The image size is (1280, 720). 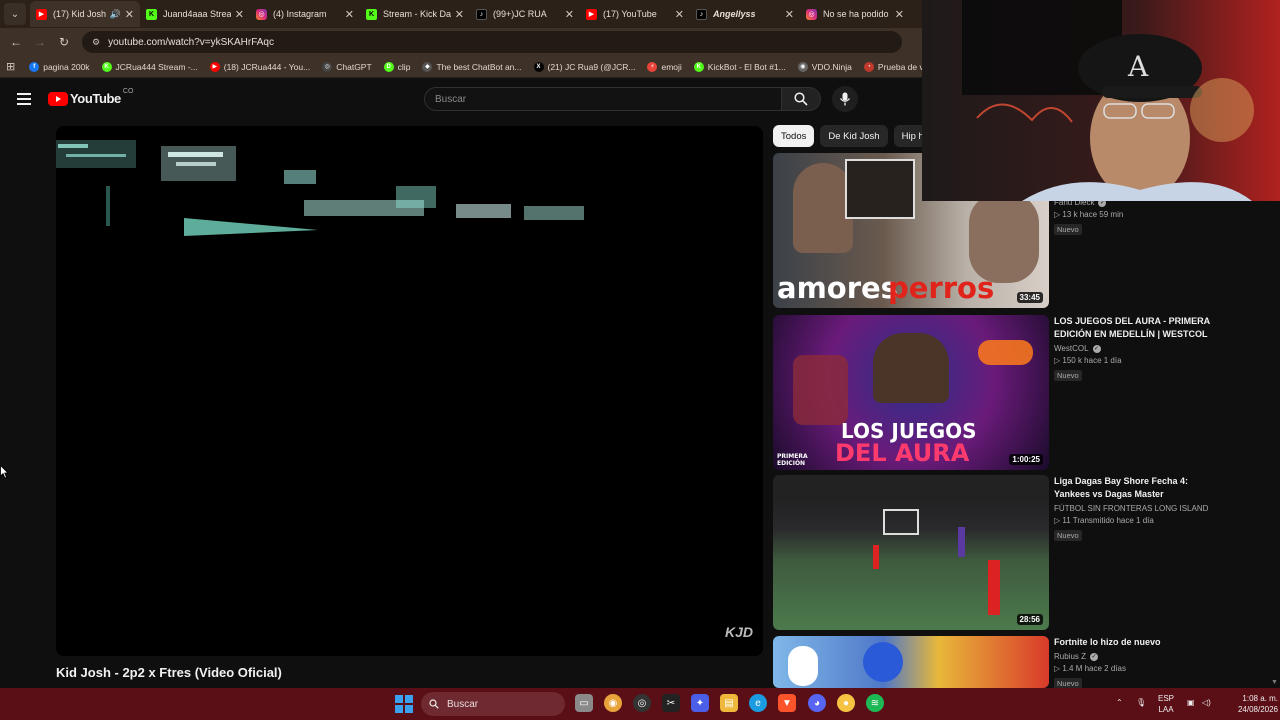 I want to click on speaker-icon: 🔊, so click(x=115, y=14).